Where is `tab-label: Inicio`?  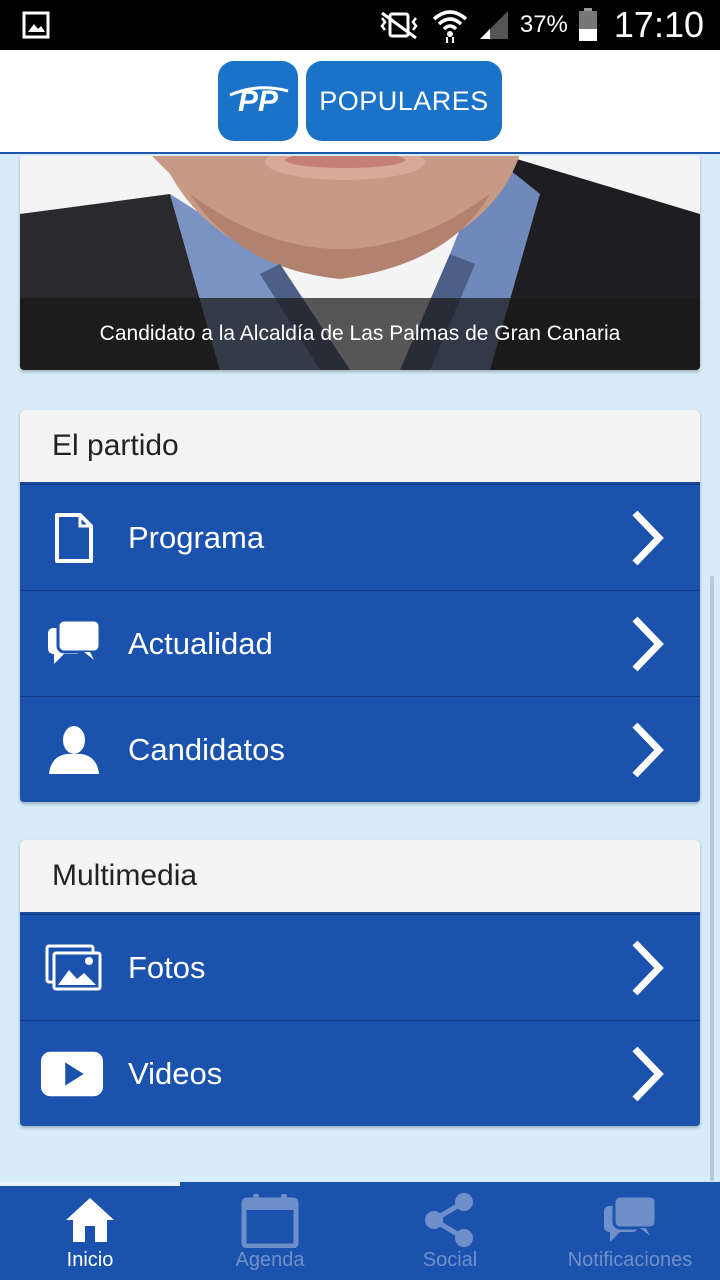
tab-label: Inicio is located at coordinates (90, 1260).